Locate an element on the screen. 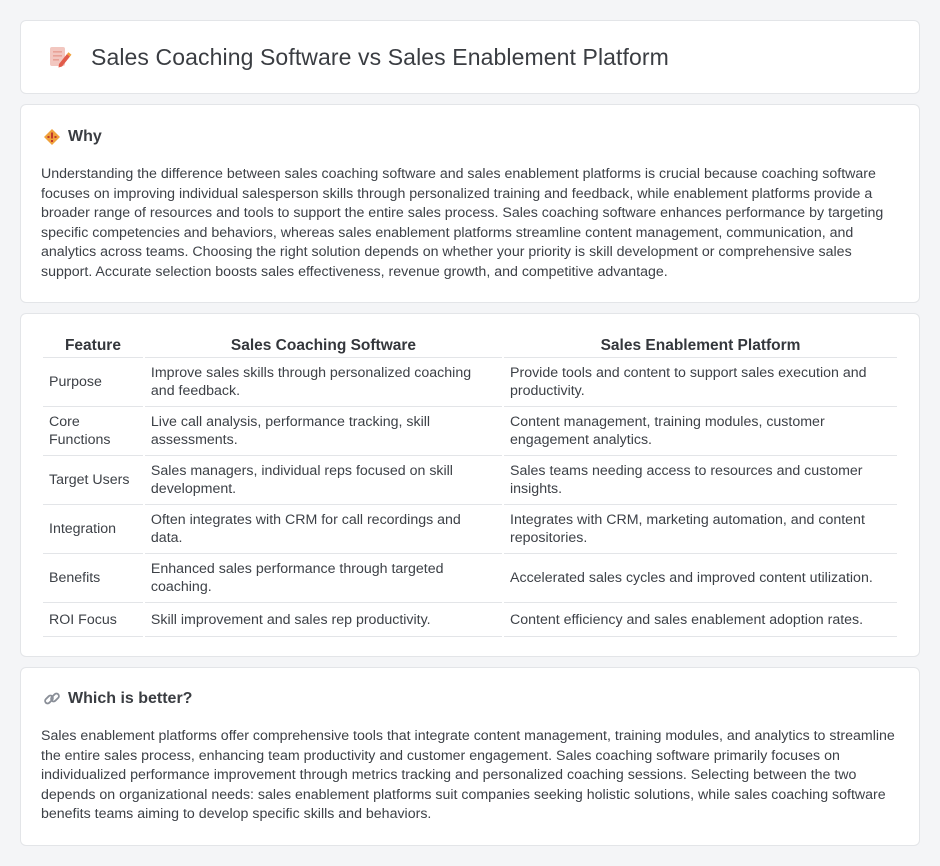 The height and width of the screenshot is (866, 940). feature-cell: Core Functions is located at coordinates (93, 431).